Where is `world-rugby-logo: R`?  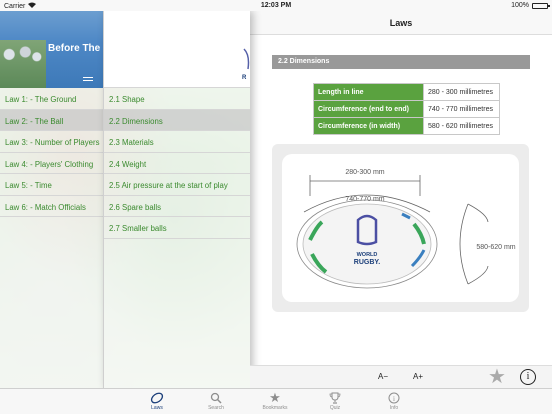 world-rugby-logo: R is located at coordinates (246, 64).